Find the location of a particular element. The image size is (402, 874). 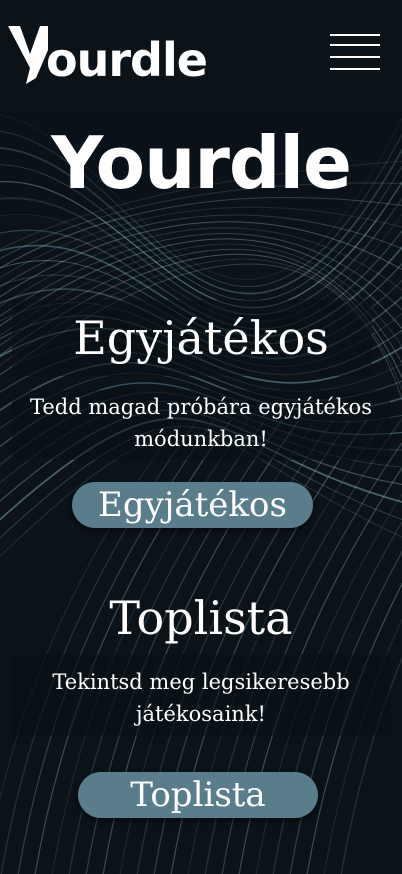

leaderboard-description: Tekintsd meg legsikeresebb játékosaink! is located at coordinates (201, 698).